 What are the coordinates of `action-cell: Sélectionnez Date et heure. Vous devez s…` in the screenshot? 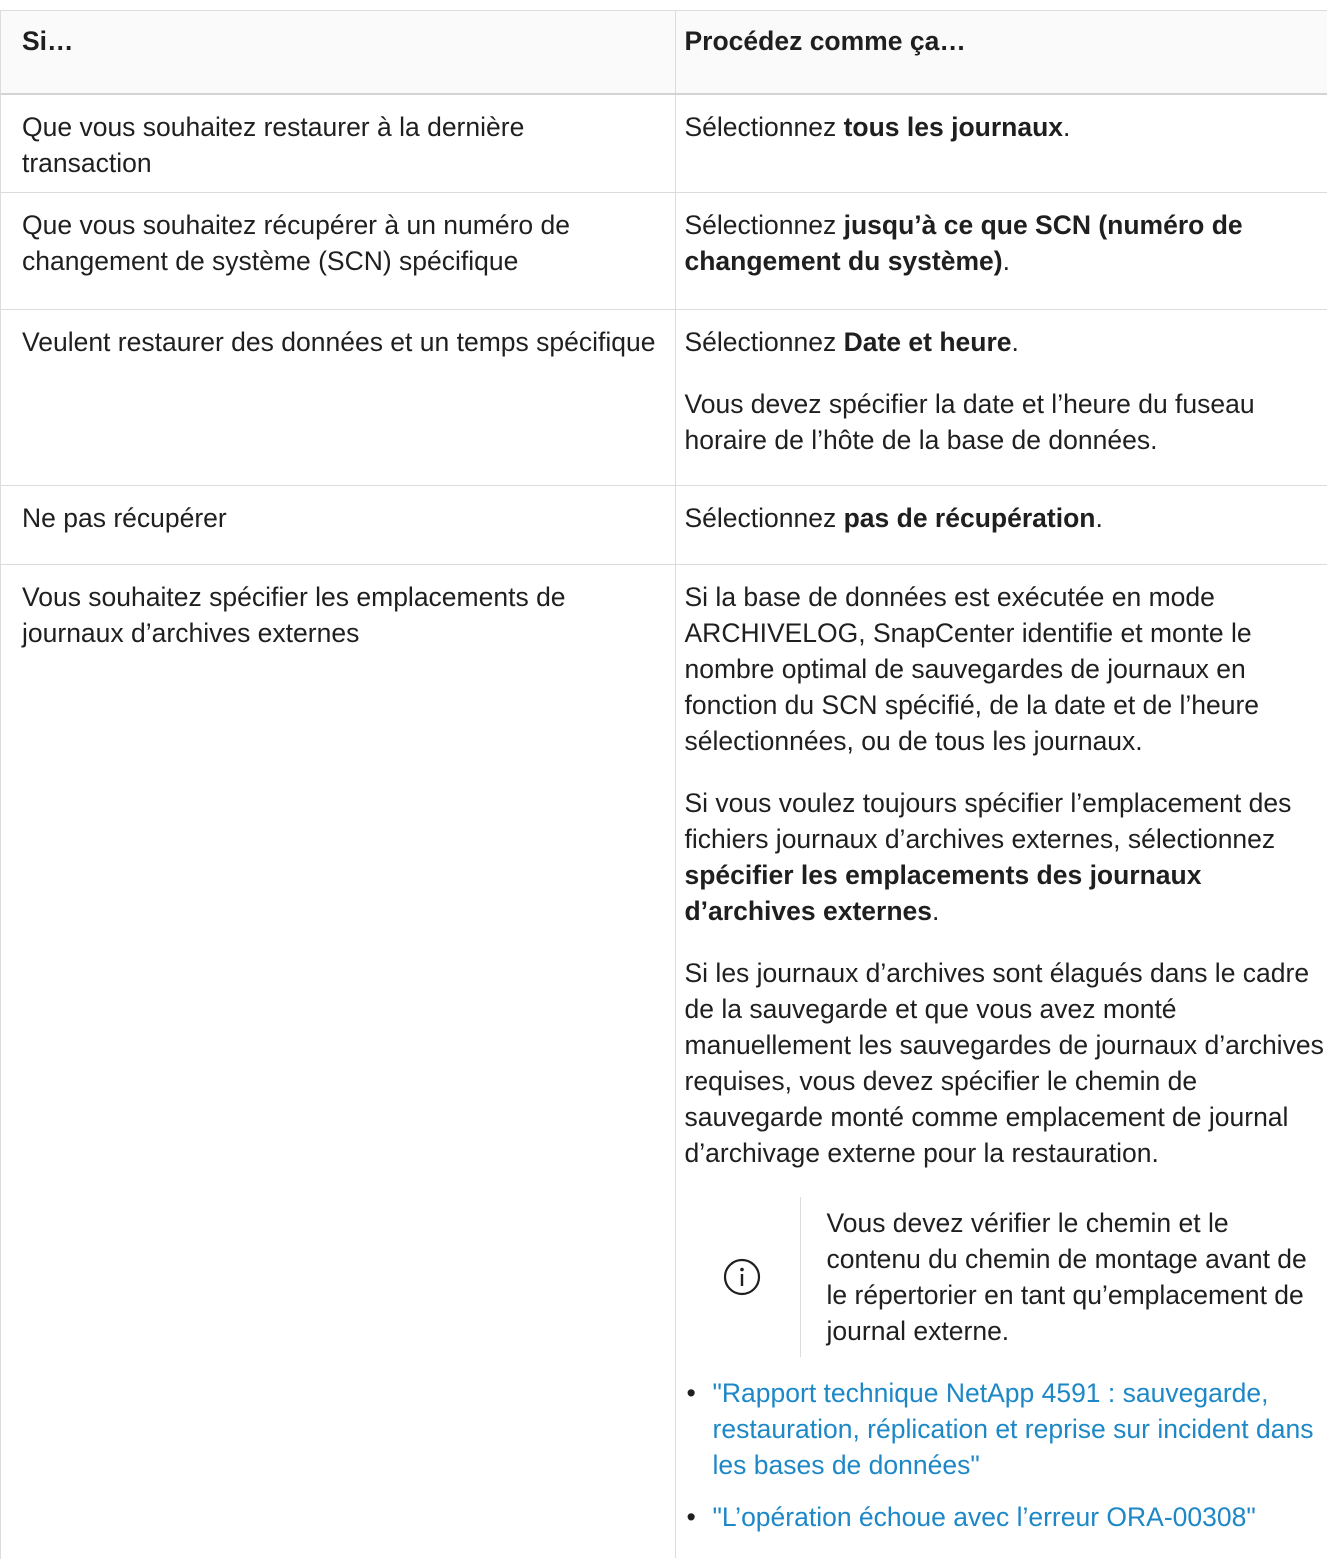 It's located at (1001, 397).